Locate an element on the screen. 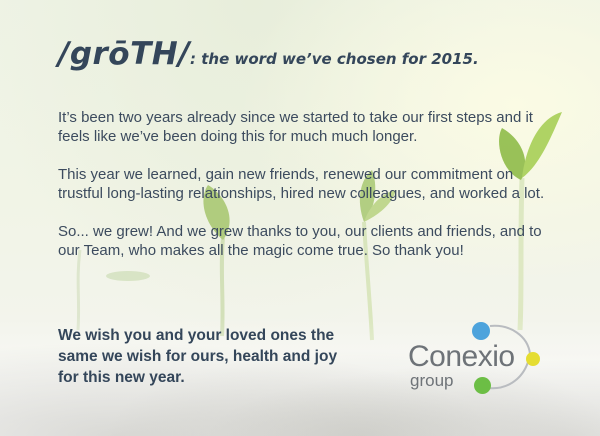  logo-green-dot is located at coordinates (482, 385).